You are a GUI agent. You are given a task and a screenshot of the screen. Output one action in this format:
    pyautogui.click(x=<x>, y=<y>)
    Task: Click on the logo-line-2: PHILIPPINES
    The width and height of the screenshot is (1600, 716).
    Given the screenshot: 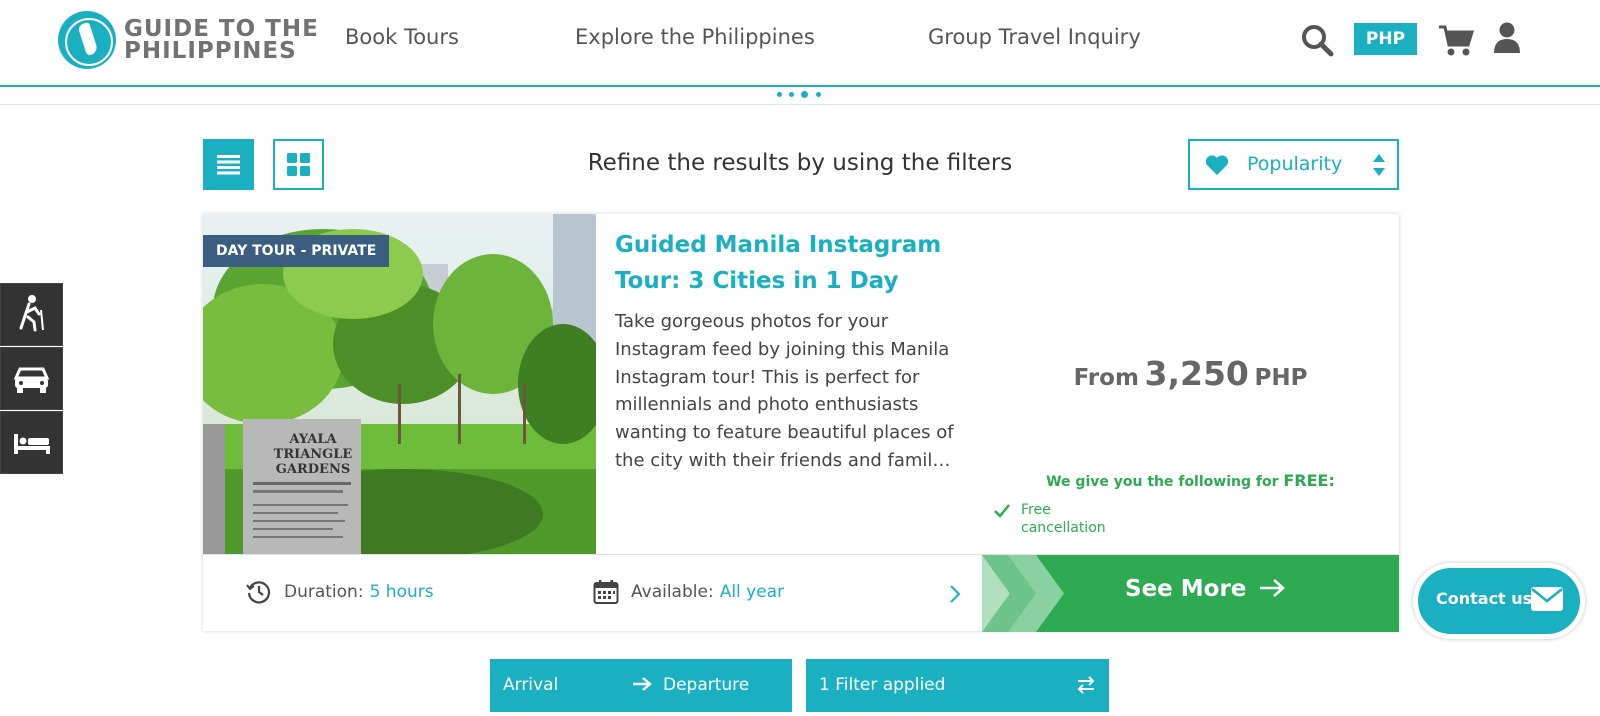 What is the action you would take?
    pyautogui.click(x=210, y=51)
    